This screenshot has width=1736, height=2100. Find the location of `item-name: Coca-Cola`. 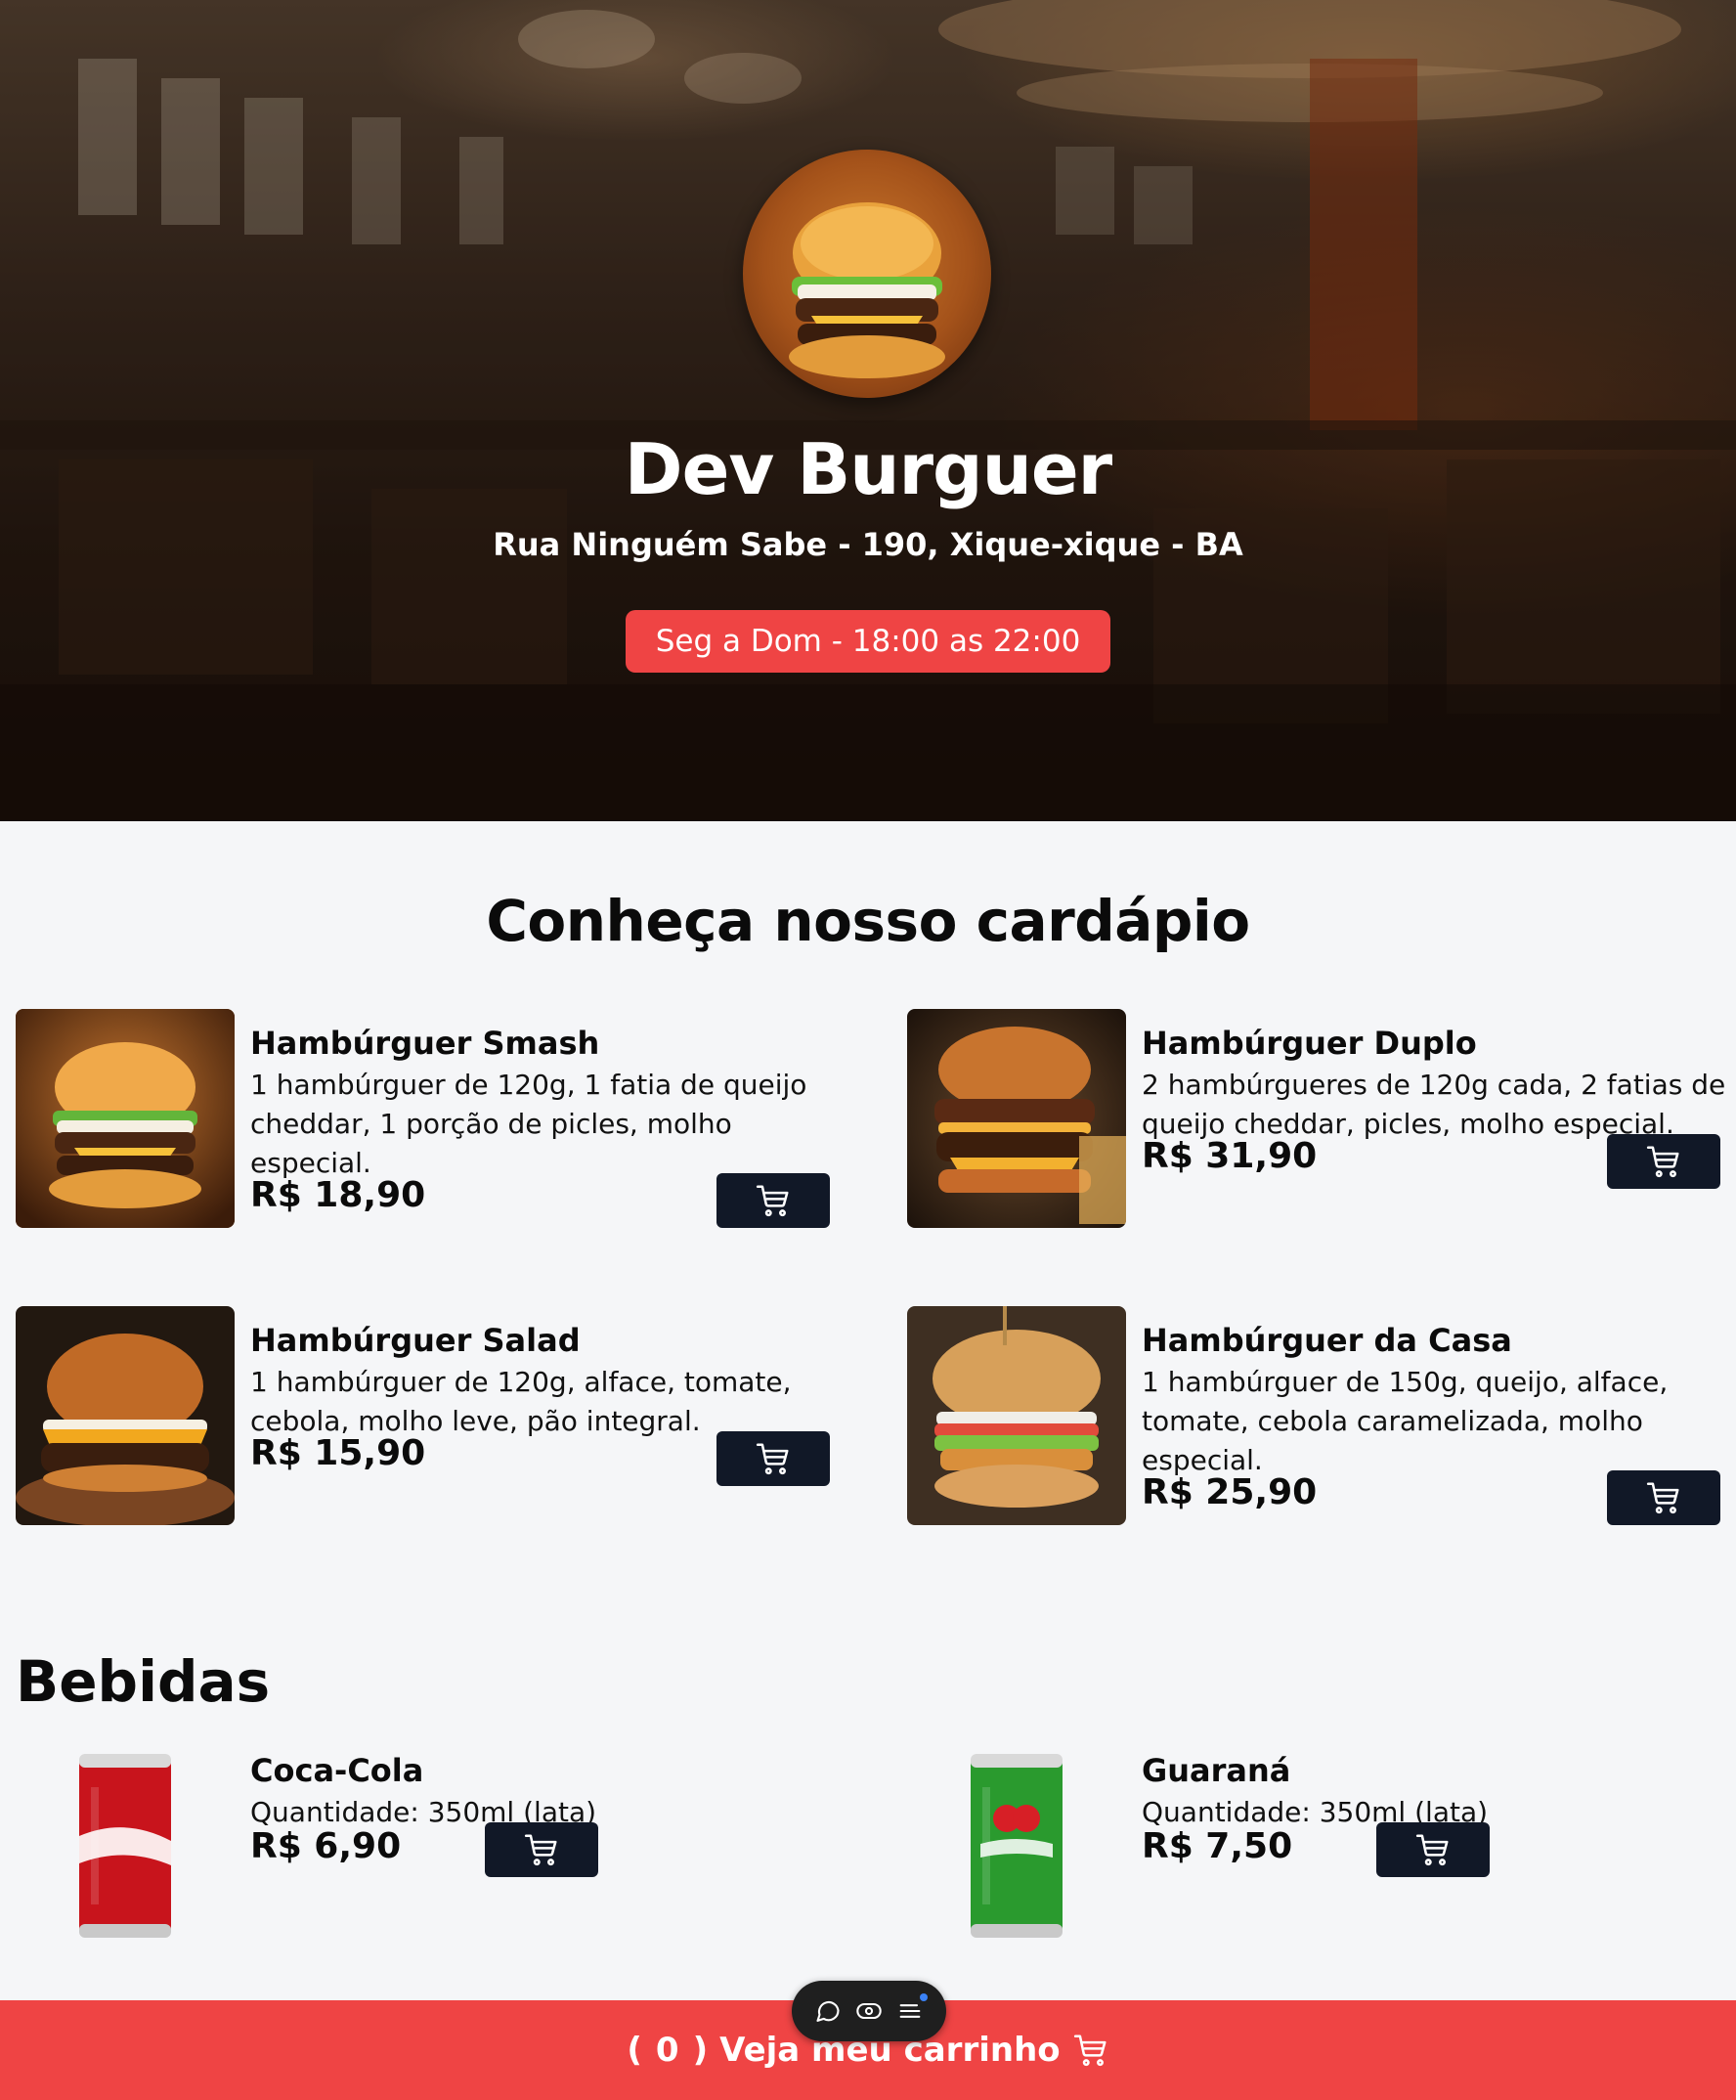

item-name: Coca-Cola is located at coordinates (337, 1771).